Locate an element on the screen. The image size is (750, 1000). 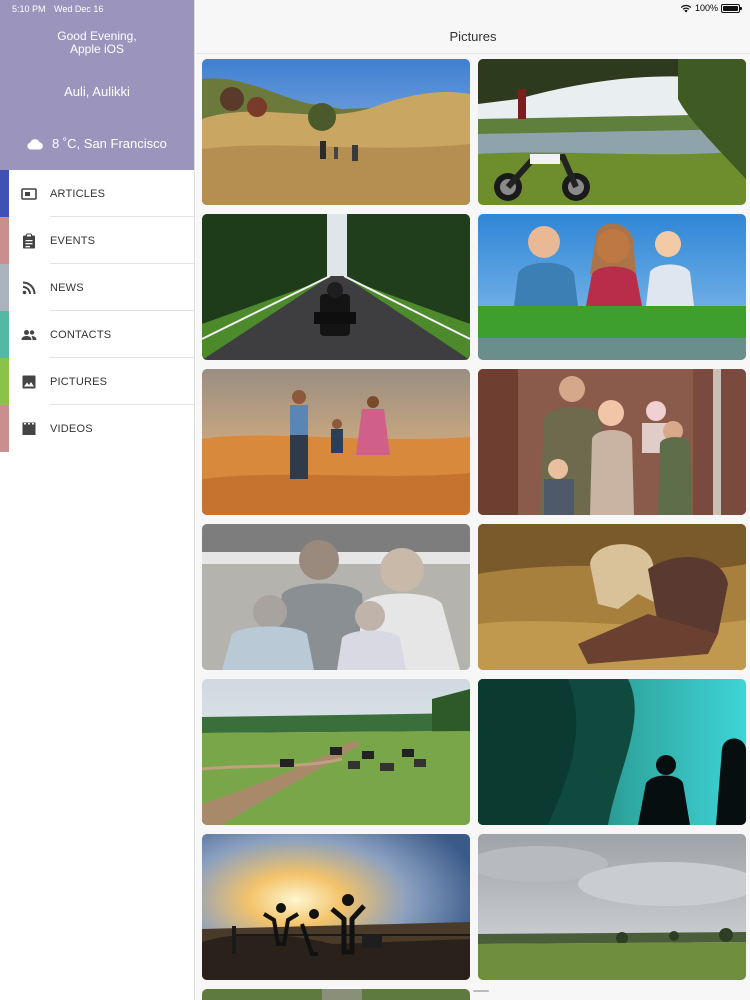
contacts-color-stripe is located at coordinates (4, 334).